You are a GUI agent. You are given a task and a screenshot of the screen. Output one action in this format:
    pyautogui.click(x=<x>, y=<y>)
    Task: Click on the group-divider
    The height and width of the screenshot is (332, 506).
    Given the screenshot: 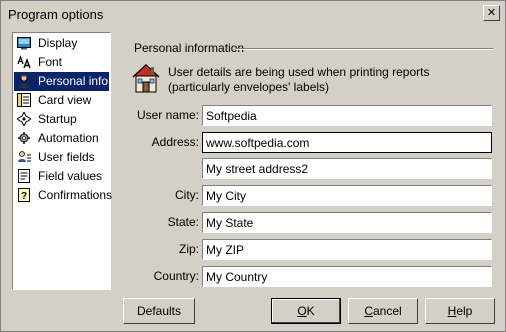 What is the action you would take?
    pyautogui.click(x=364, y=49)
    